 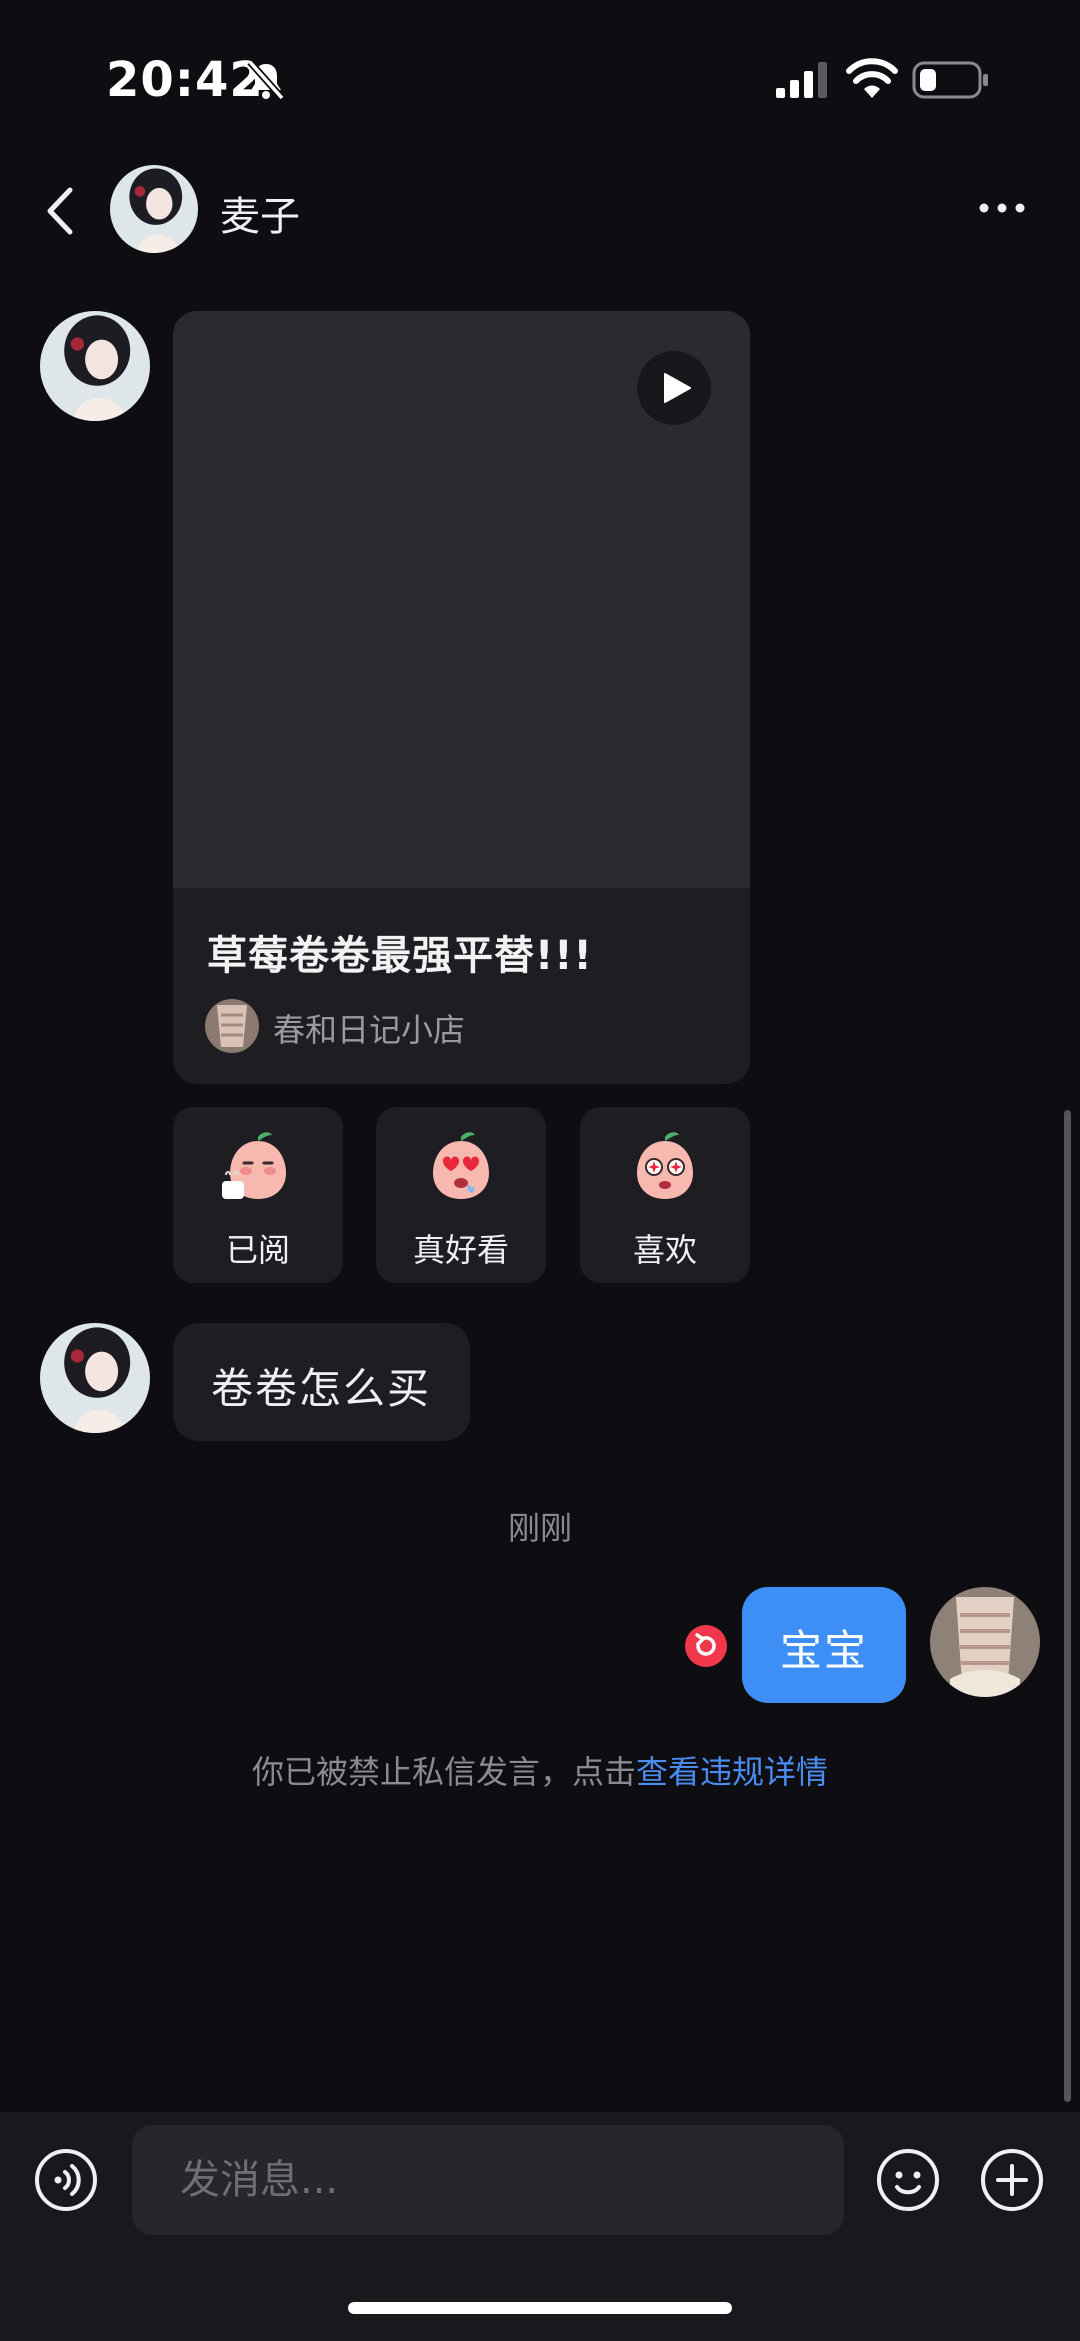 I want to click on play-button, so click(x=674, y=388).